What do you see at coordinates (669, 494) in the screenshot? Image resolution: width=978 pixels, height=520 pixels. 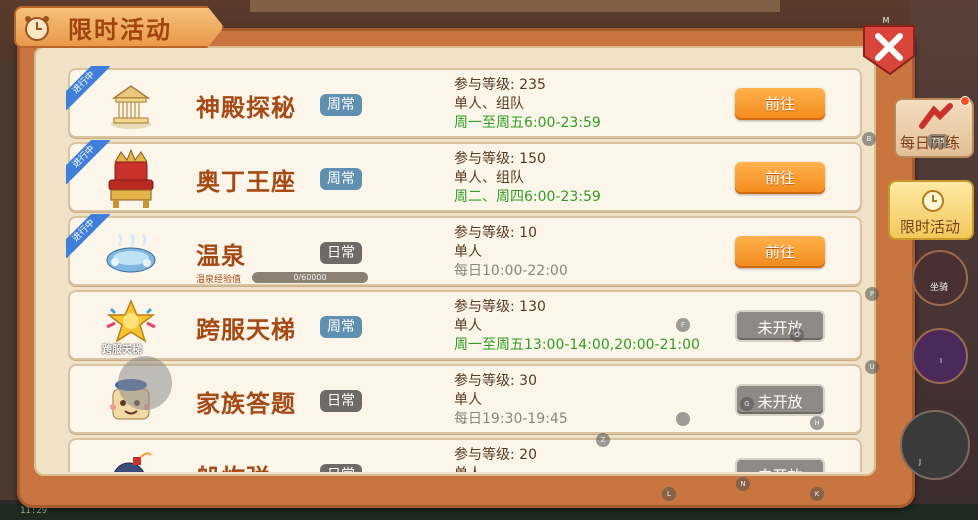 I see `hotkey-hint: L` at bounding box center [669, 494].